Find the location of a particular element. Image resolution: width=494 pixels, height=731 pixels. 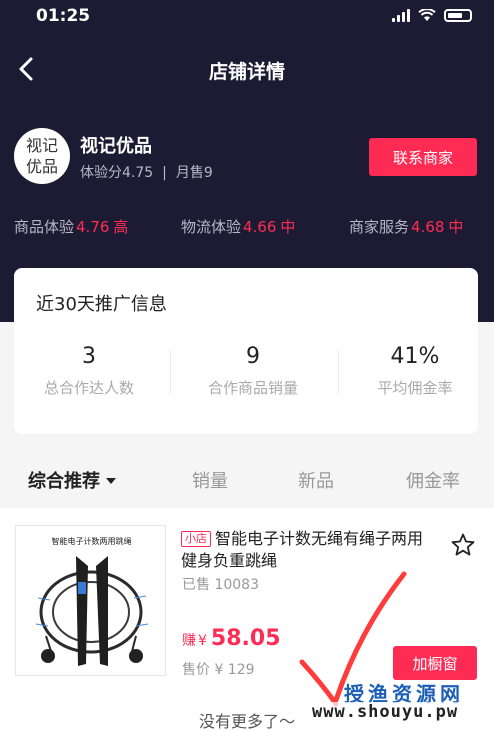

product-title: 小店 智能电子计数无绳有绳子两用健身负重跳绳 is located at coordinates (306, 550).